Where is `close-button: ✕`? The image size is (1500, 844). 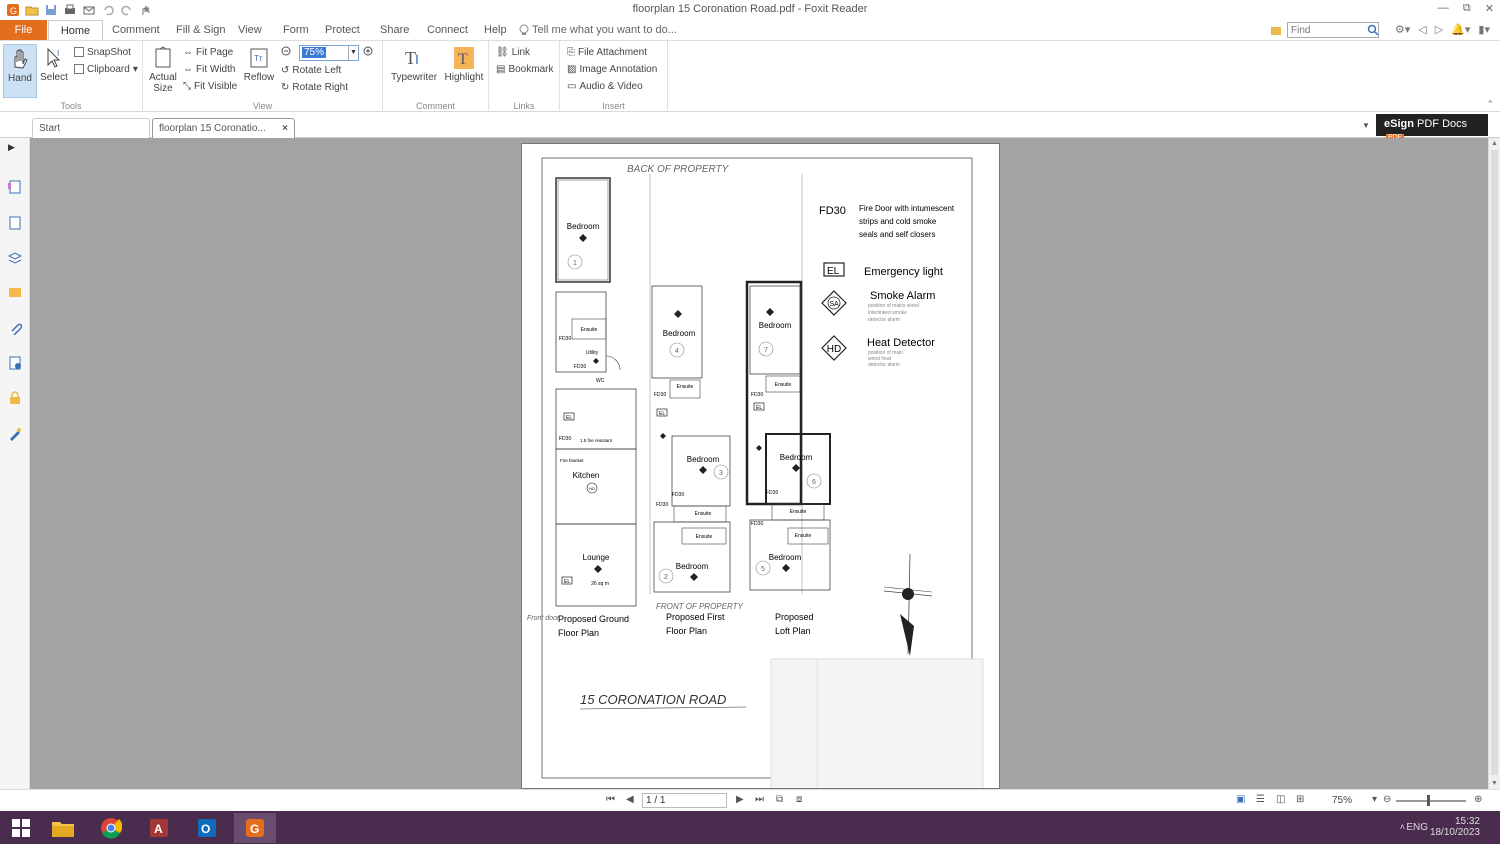
close-button: ✕ is located at coordinates (1489, 8).